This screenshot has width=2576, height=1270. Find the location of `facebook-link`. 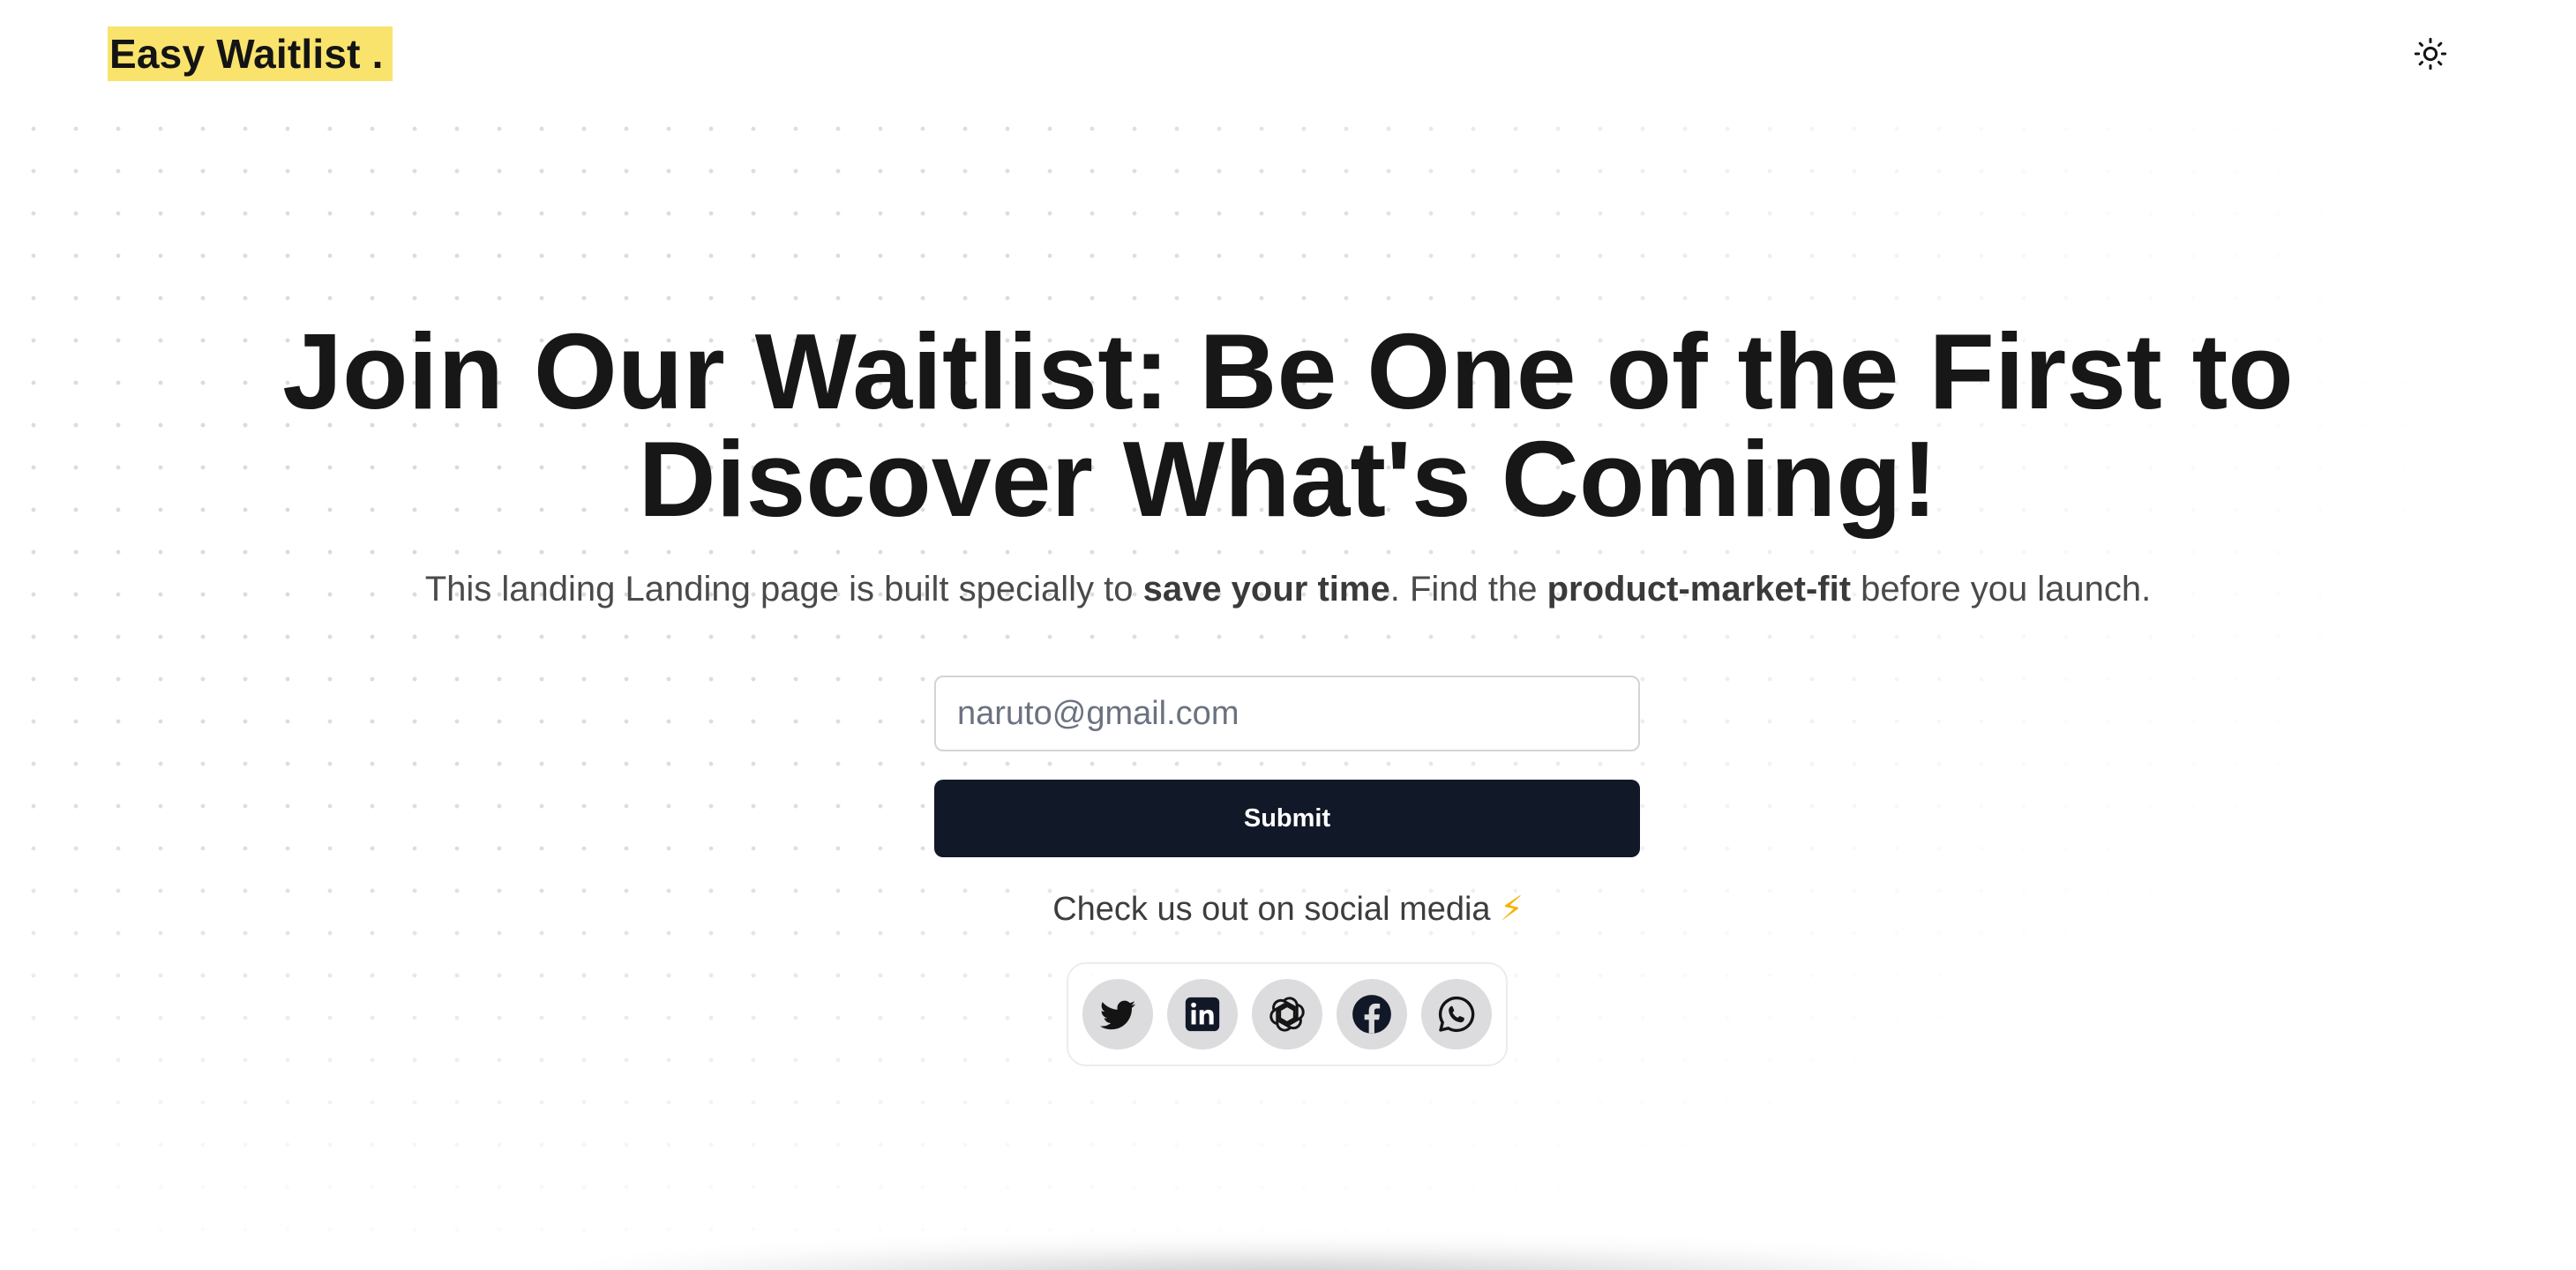

facebook-link is located at coordinates (1372, 1014).